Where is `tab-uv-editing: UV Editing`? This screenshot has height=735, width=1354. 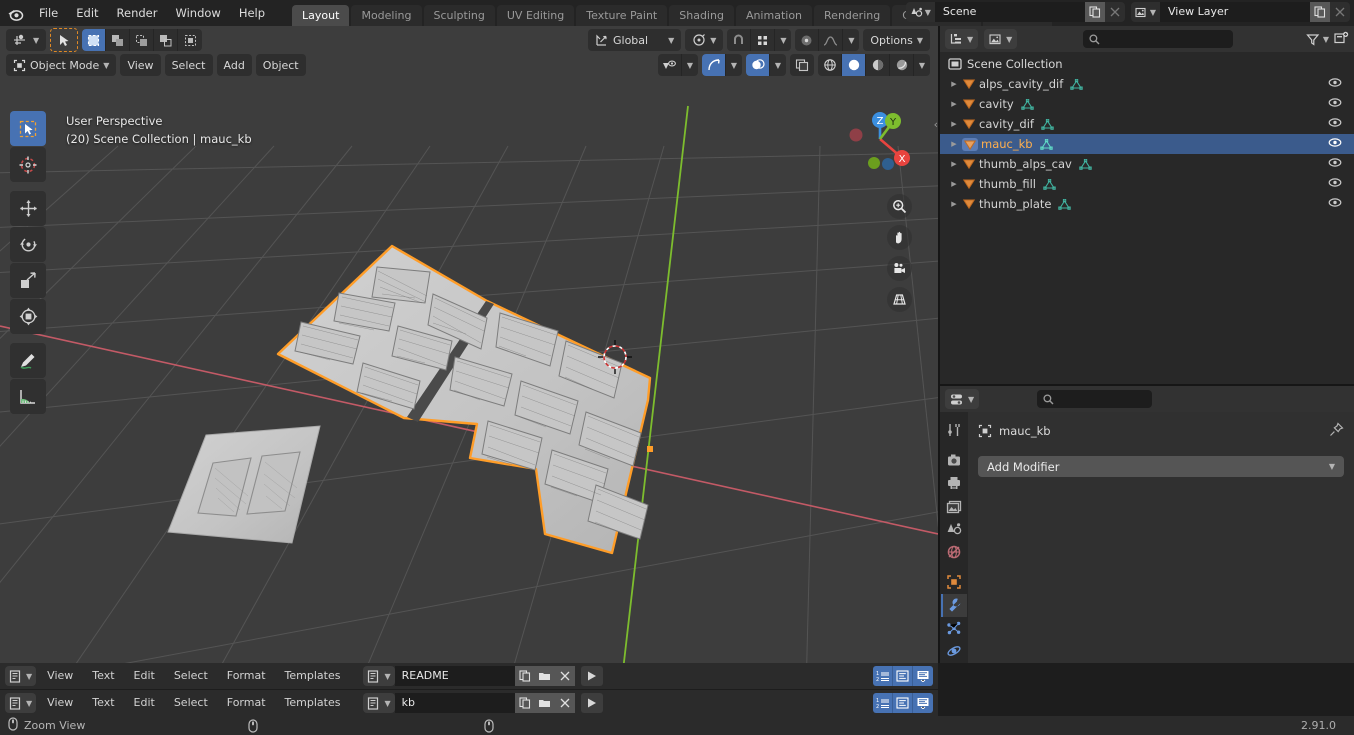
tab-uv-editing: UV Editing is located at coordinates (535, 15).